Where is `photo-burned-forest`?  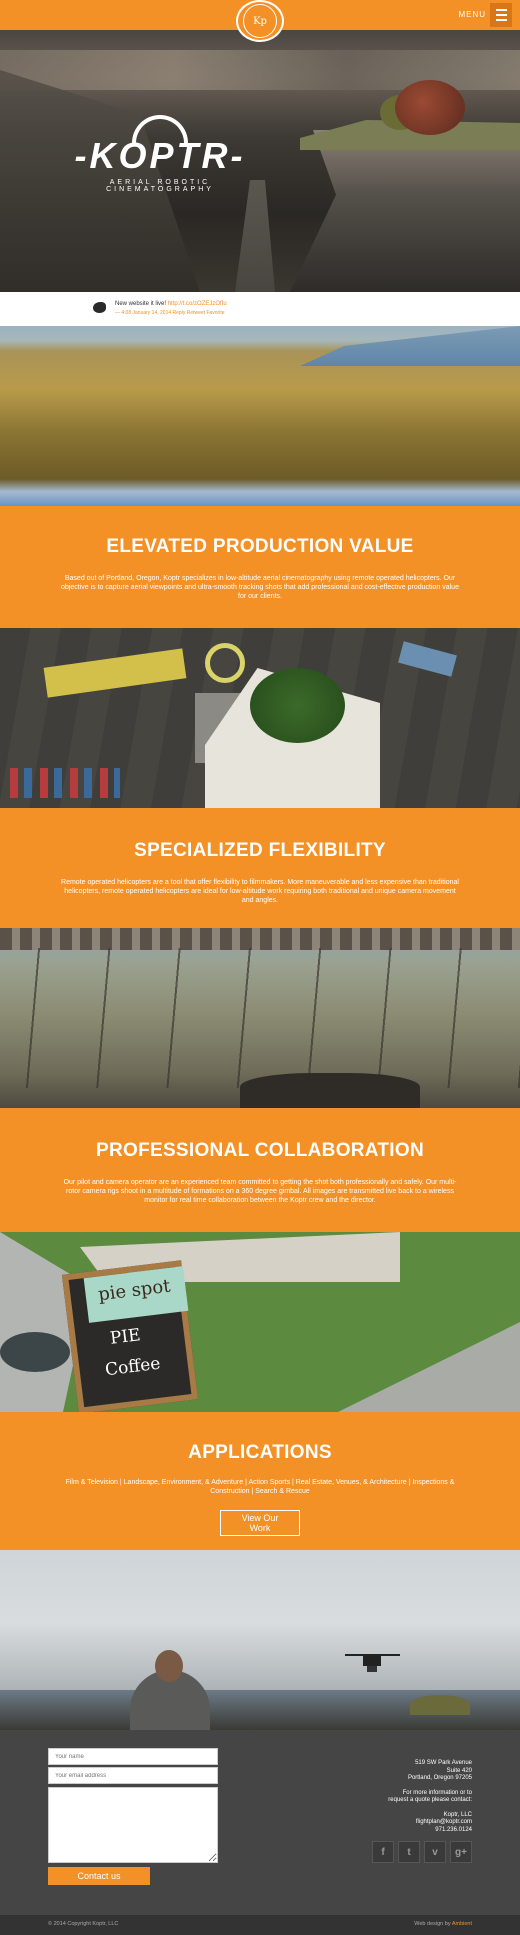 photo-burned-forest is located at coordinates (260, 1018).